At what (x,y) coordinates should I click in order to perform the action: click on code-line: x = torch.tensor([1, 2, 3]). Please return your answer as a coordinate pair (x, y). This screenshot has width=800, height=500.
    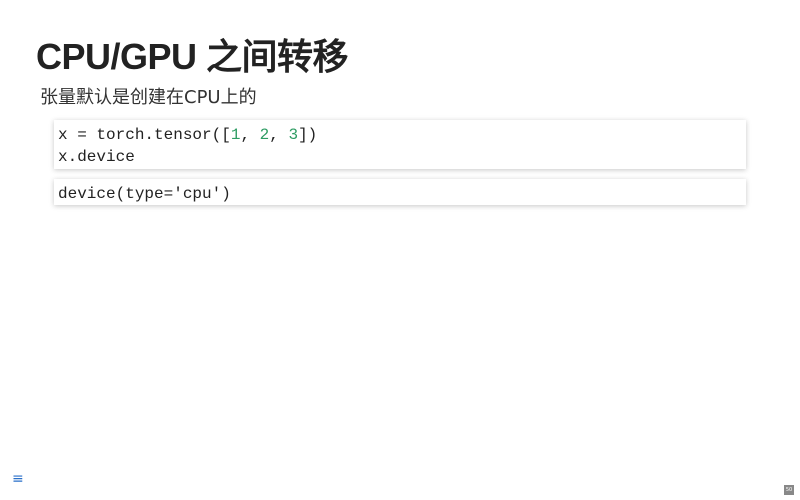
    Looking at the image, I should click on (400, 135).